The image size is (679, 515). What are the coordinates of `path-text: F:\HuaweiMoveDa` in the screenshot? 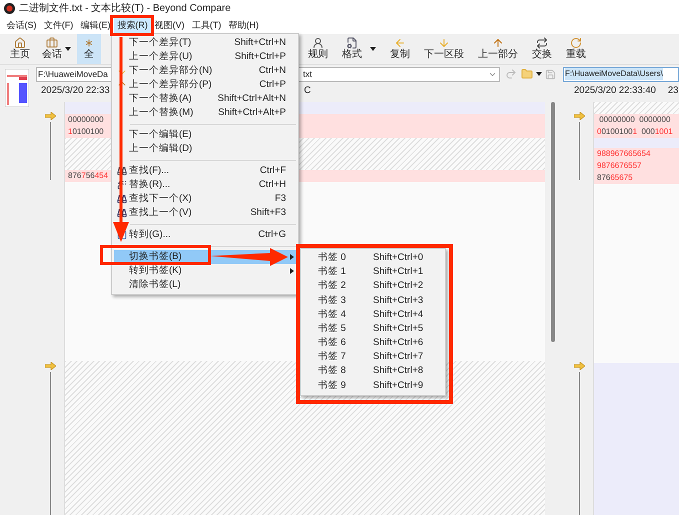 It's located at (73, 74).